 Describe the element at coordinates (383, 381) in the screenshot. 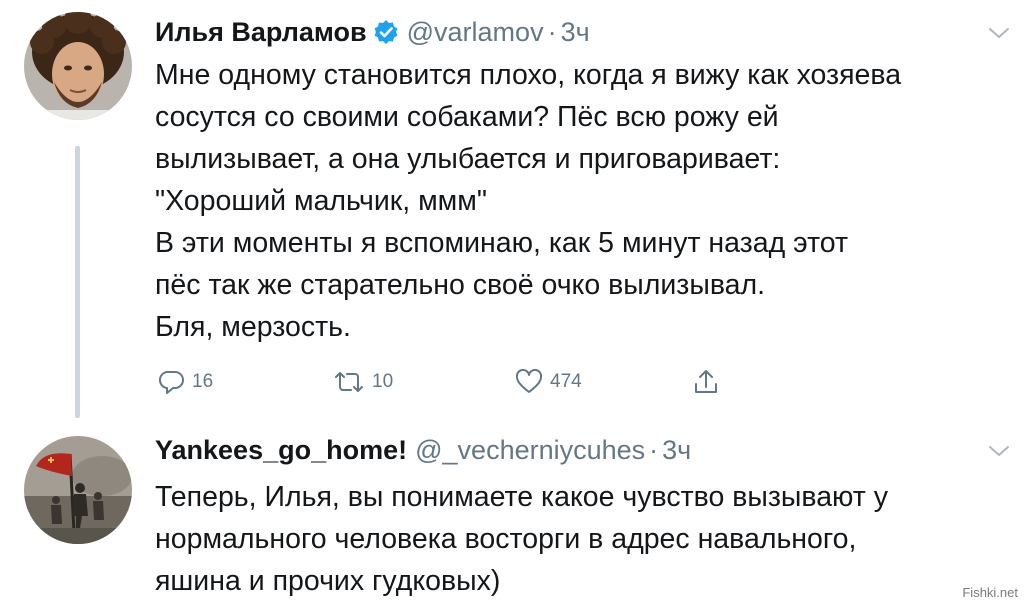

I see `retweet-count: 10` at that location.